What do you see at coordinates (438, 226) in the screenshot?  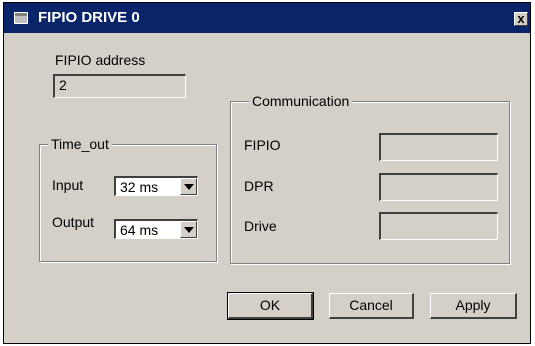 I see `drive-status-field` at bounding box center [438, 226].